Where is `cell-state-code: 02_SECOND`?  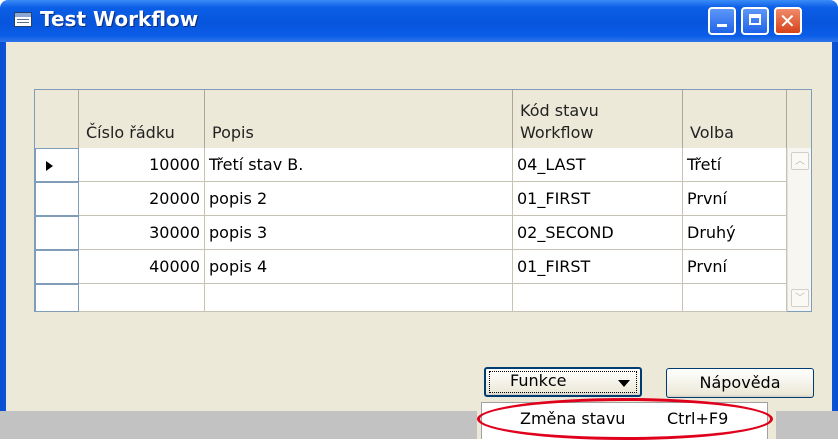 cell-state-code: 02_SECOND is located at coordinates (598, 233).